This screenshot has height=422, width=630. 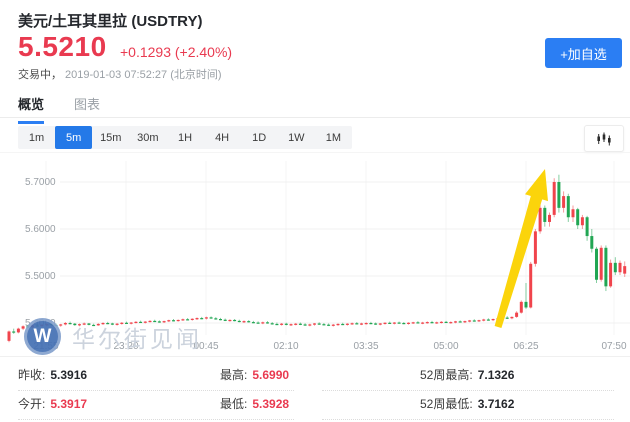 What do you see at coordinates (467, 375) in the screenshot?
I see `stat-52w-high: 52周最高: 7.1326` at bounding box center [467, 375].